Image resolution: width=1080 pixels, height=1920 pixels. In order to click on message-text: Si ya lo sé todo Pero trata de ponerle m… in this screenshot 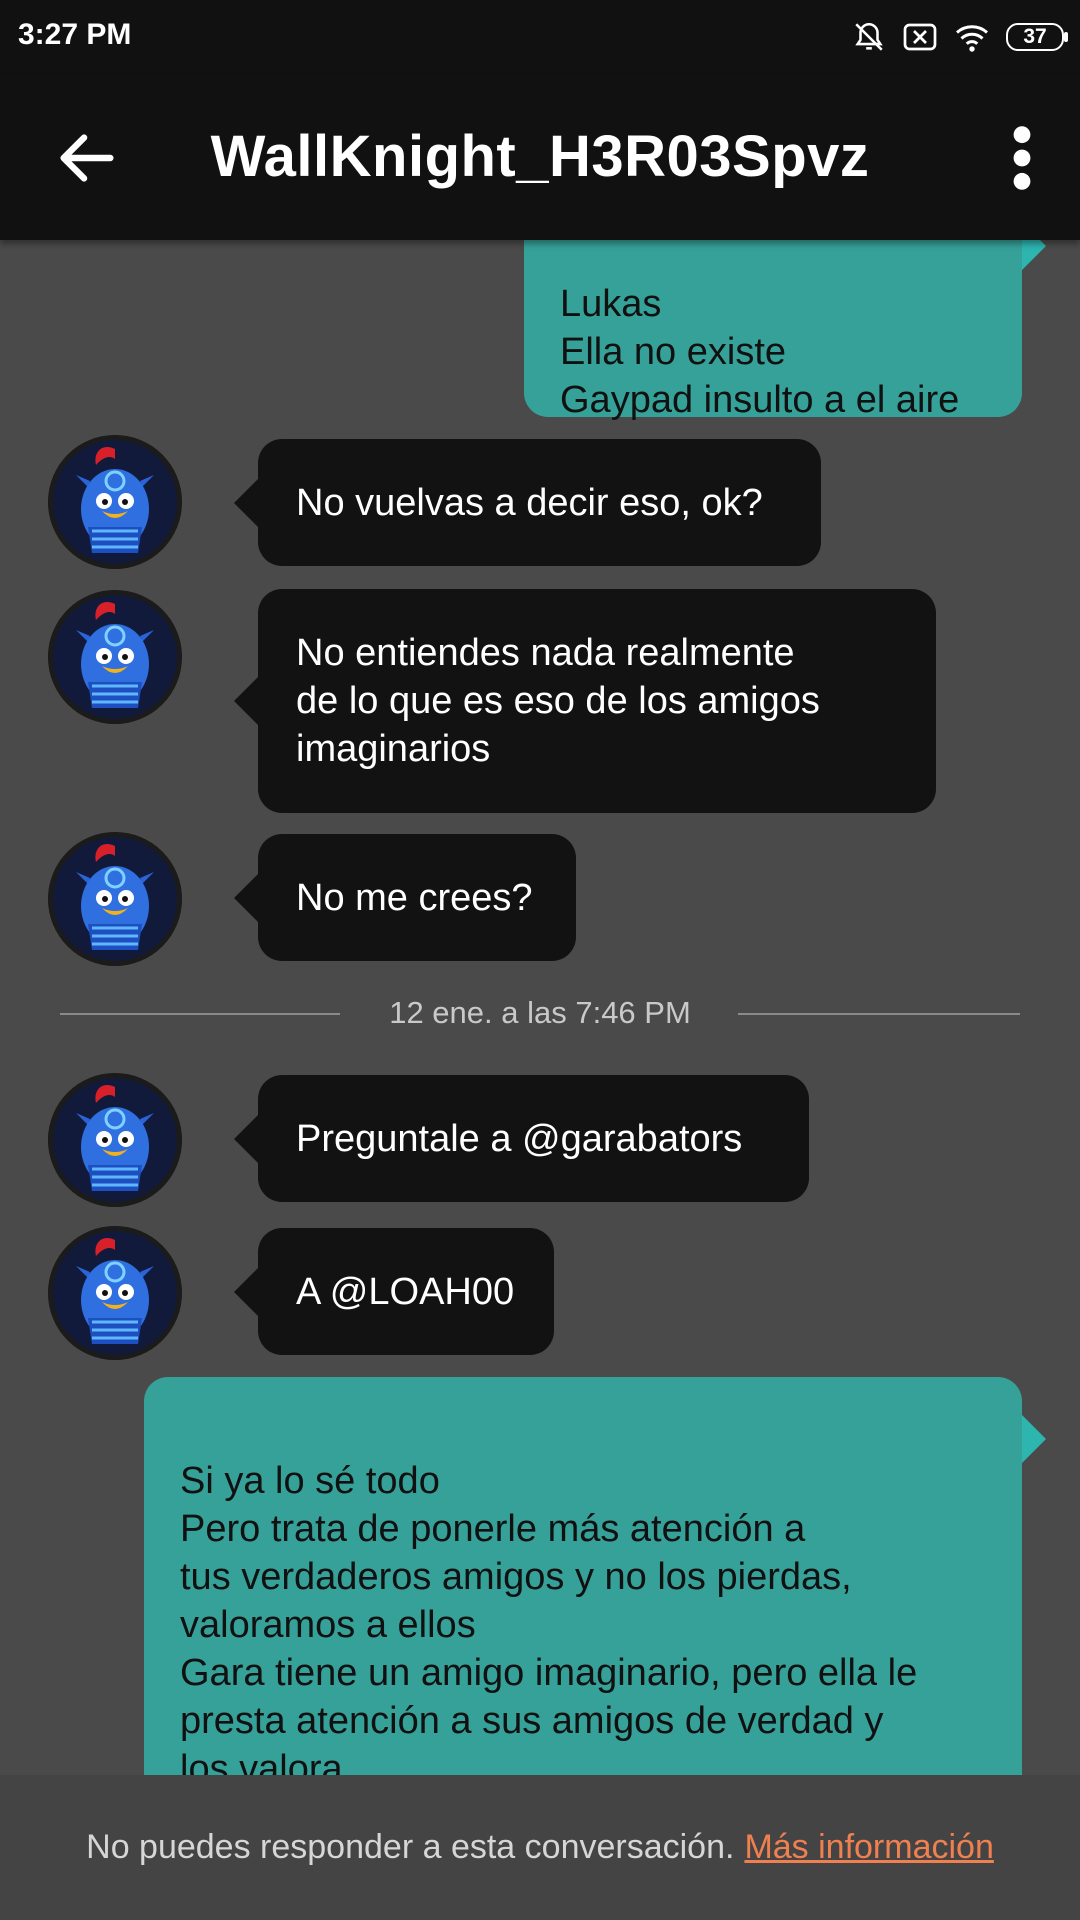, I will do `click(549, 1617)`.